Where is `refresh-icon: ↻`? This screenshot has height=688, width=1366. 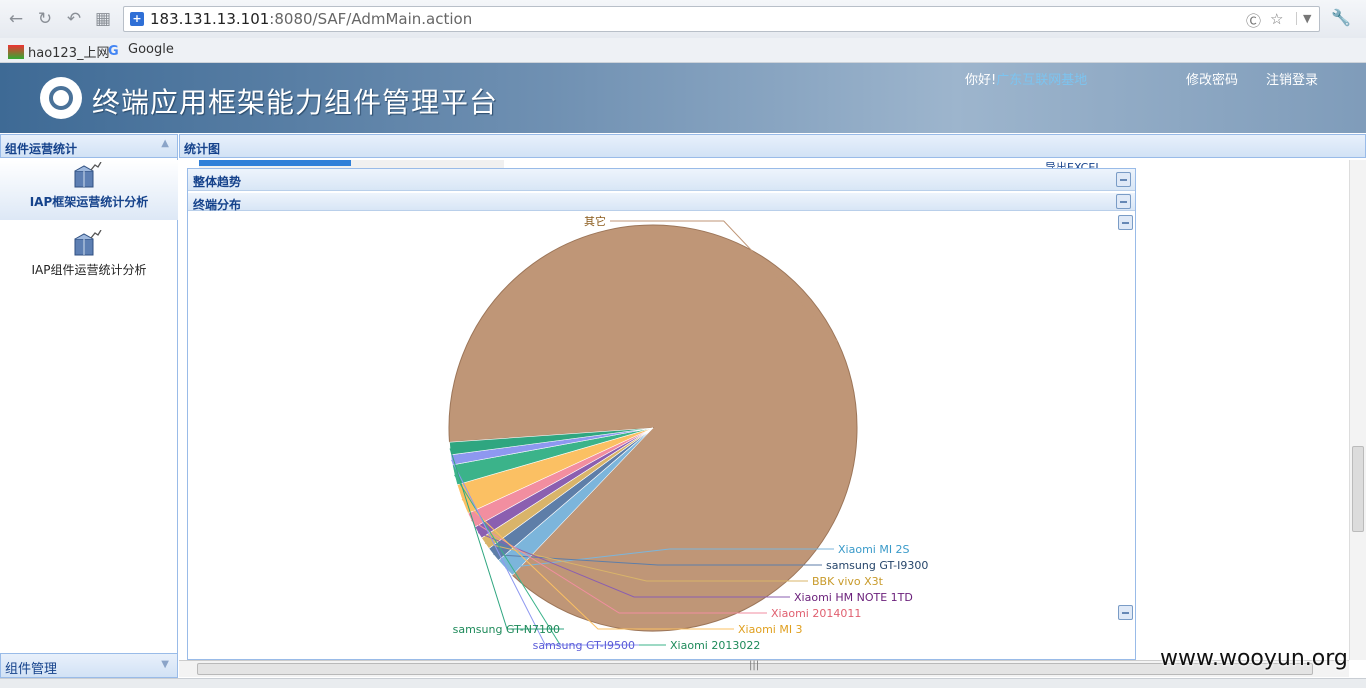
refresh-icon: ↻ is located at coordinates (45, 19).